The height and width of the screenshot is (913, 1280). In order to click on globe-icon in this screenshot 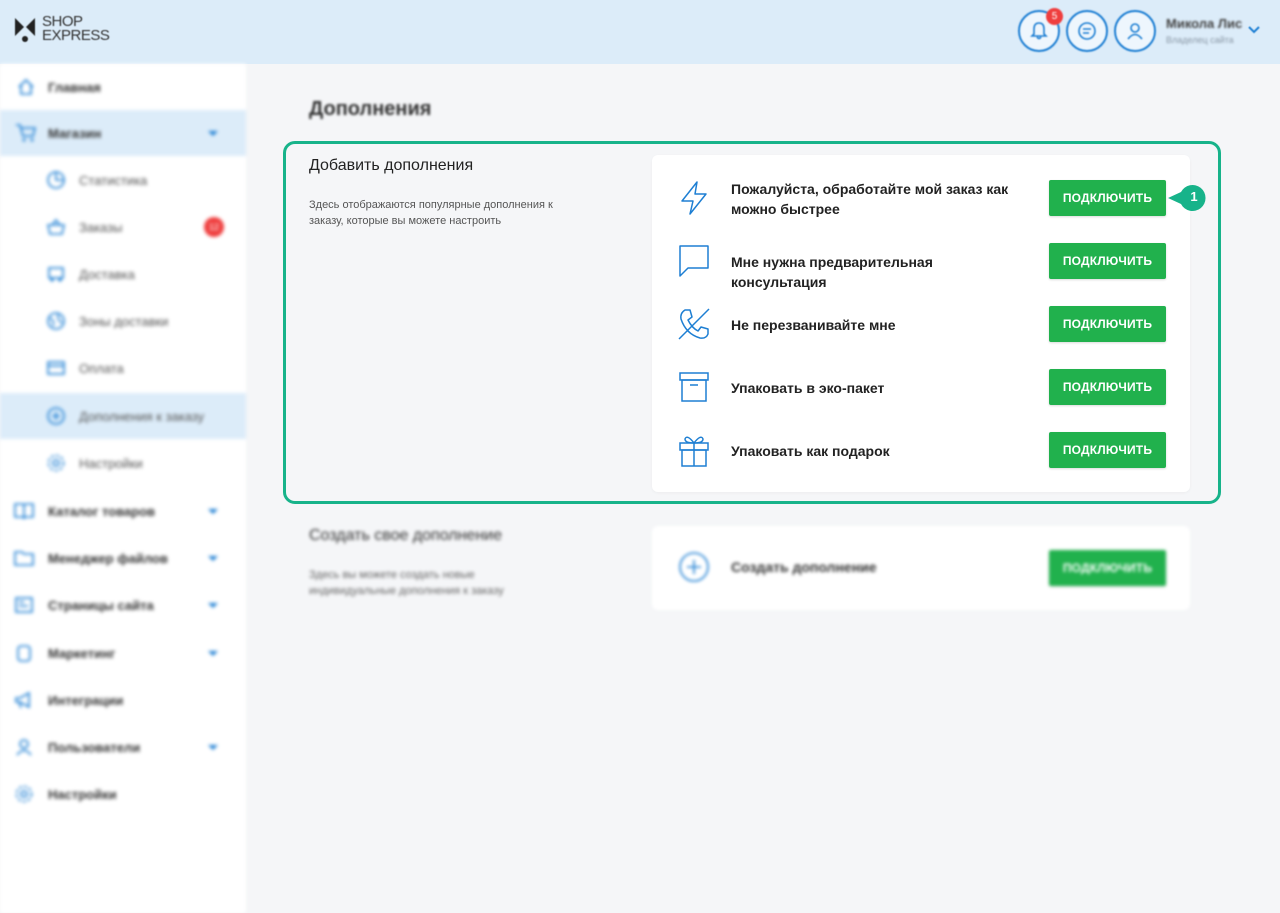, I will do `click(56, 321)`.